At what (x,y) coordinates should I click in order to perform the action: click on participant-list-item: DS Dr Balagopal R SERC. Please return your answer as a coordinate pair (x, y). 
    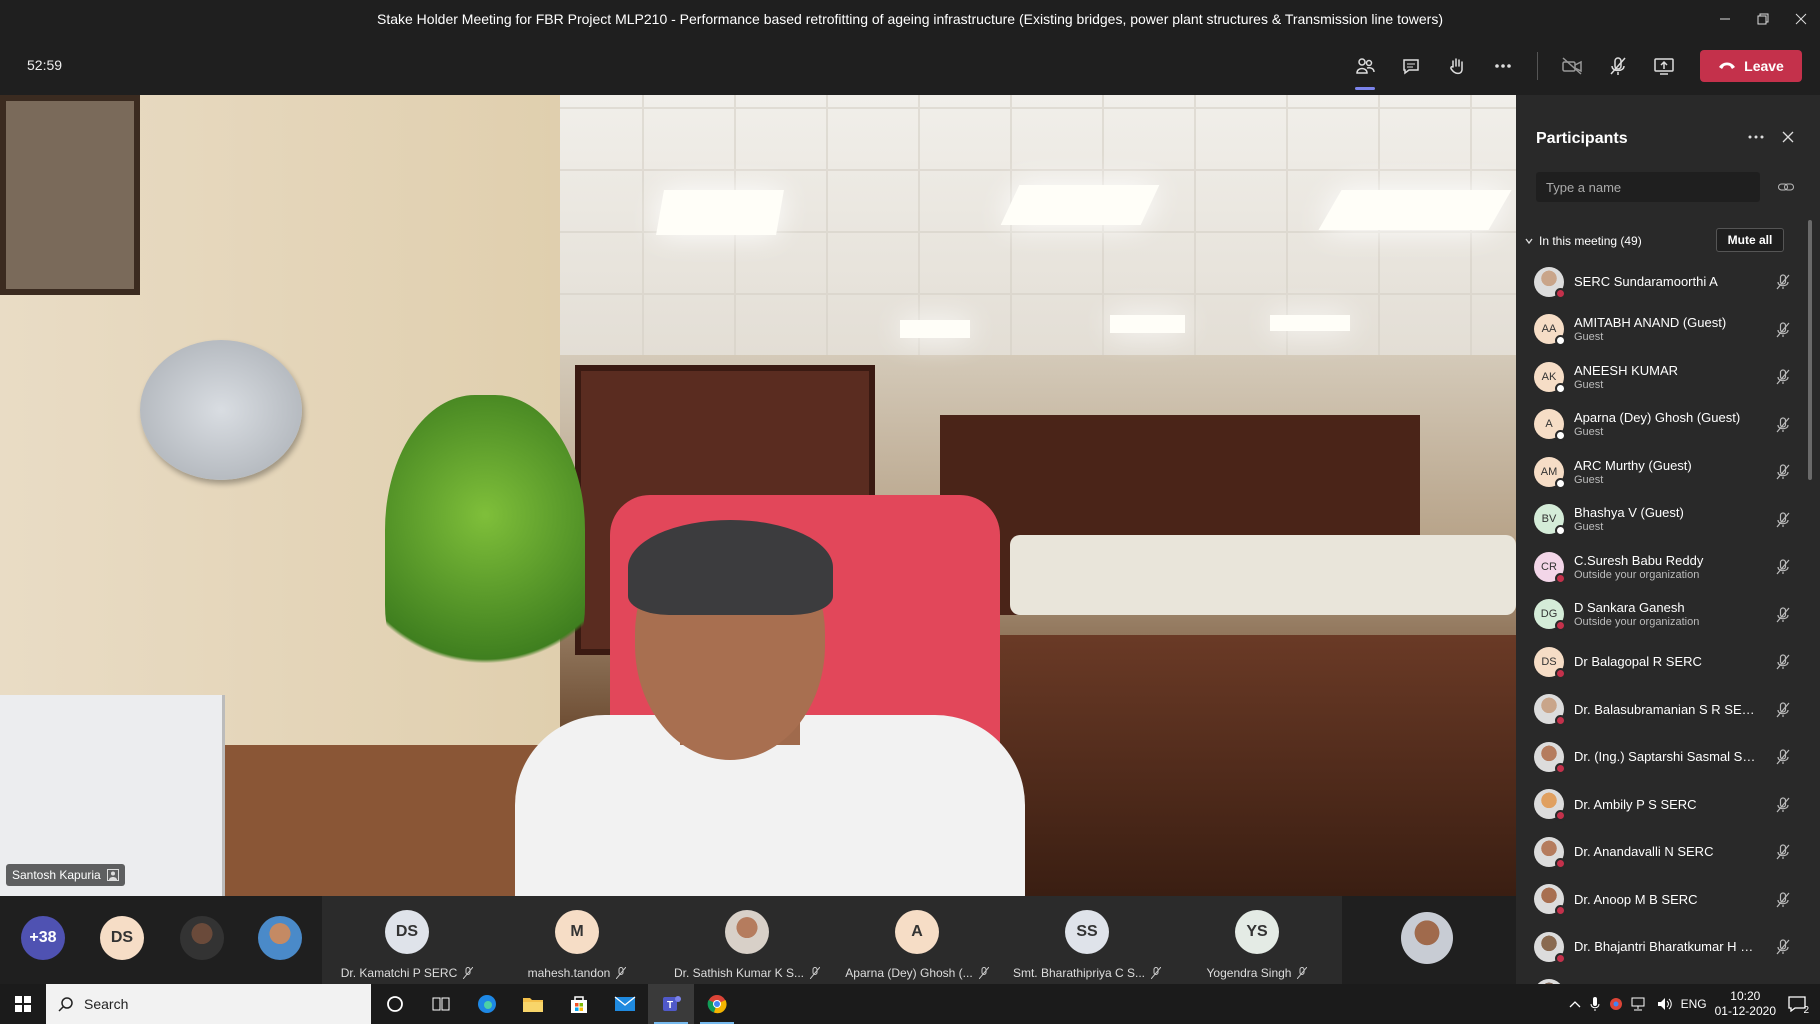
    Looking at the image, I should click on (1661, 662).